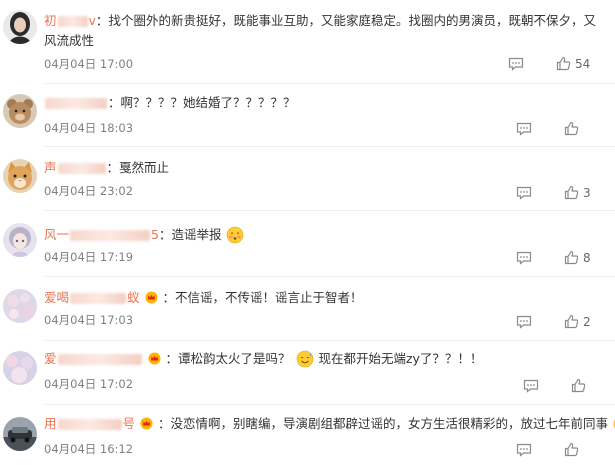  What do you see at coordinates (307, 181) in the screenshot?
I see `comment-item: 声 ：戛然而止 04月04日 23:02 3` at bounding box center [307, 181].